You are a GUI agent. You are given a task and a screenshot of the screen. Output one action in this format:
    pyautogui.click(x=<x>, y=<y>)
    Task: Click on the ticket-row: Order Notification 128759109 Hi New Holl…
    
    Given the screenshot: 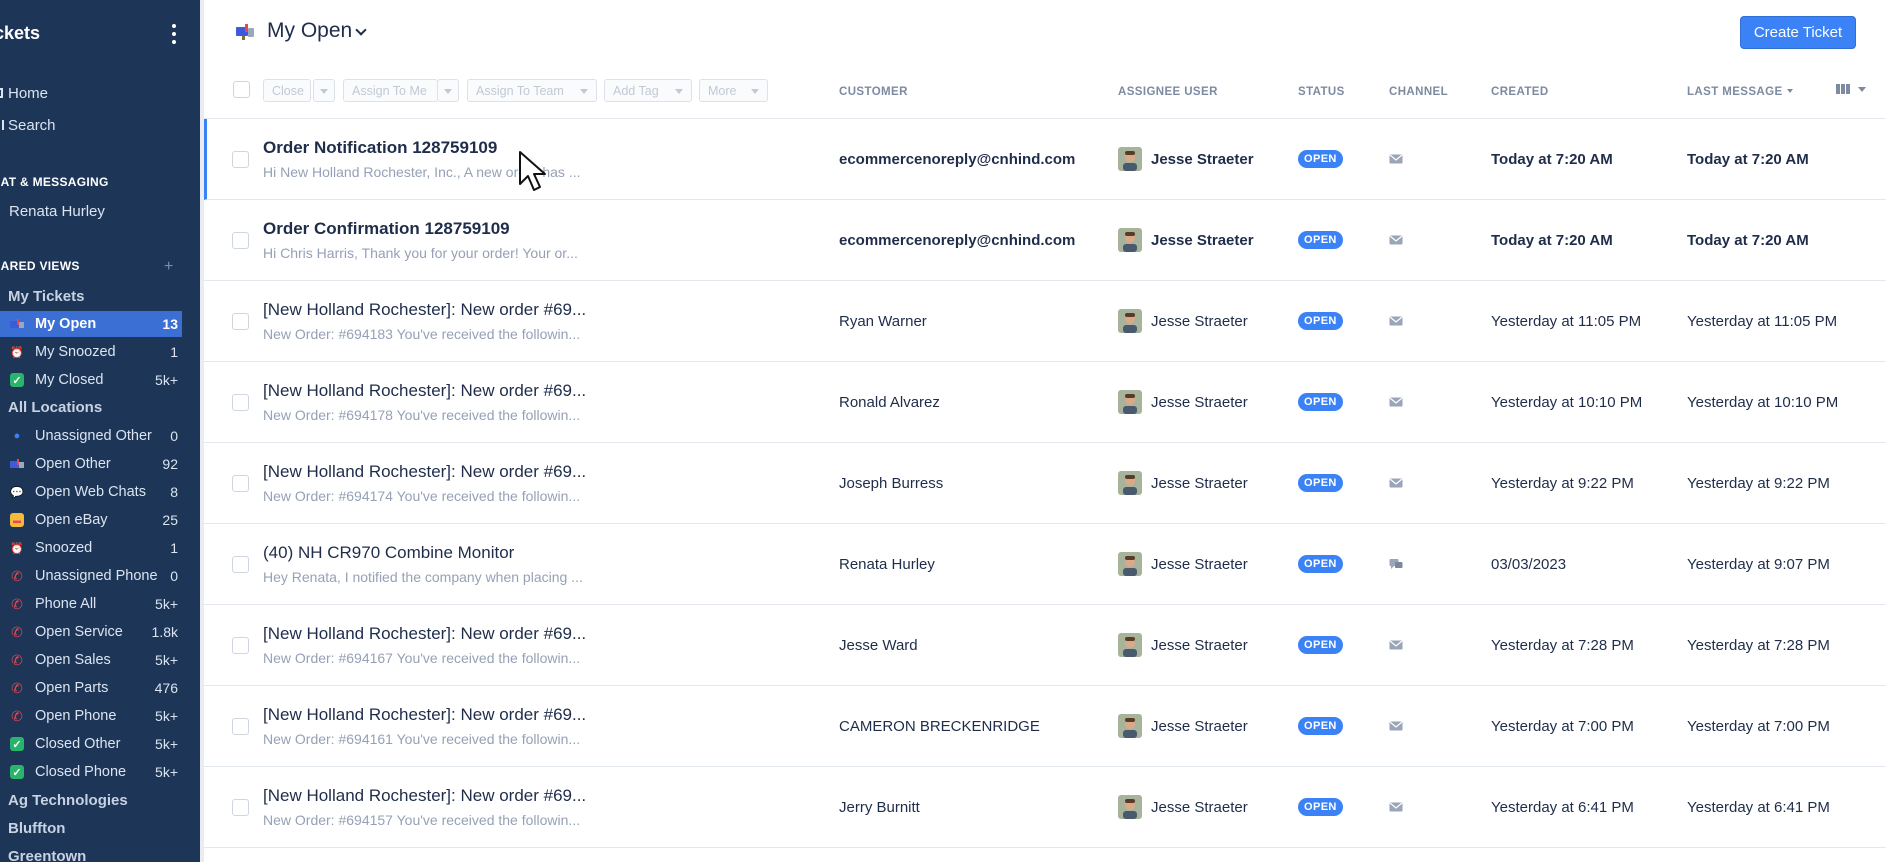 What is the action you would take?
    pyautogui.click(x=1045, y=159)
    